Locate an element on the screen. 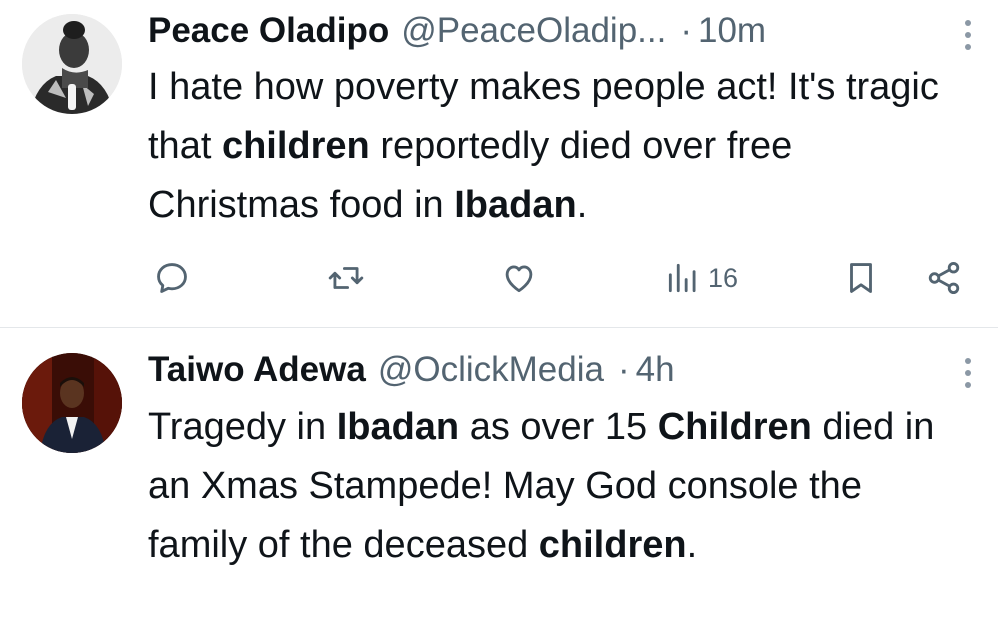  tweet-header: Taiwo Adewa @OclickMedia · 4h is located at coordinates (538, 370).